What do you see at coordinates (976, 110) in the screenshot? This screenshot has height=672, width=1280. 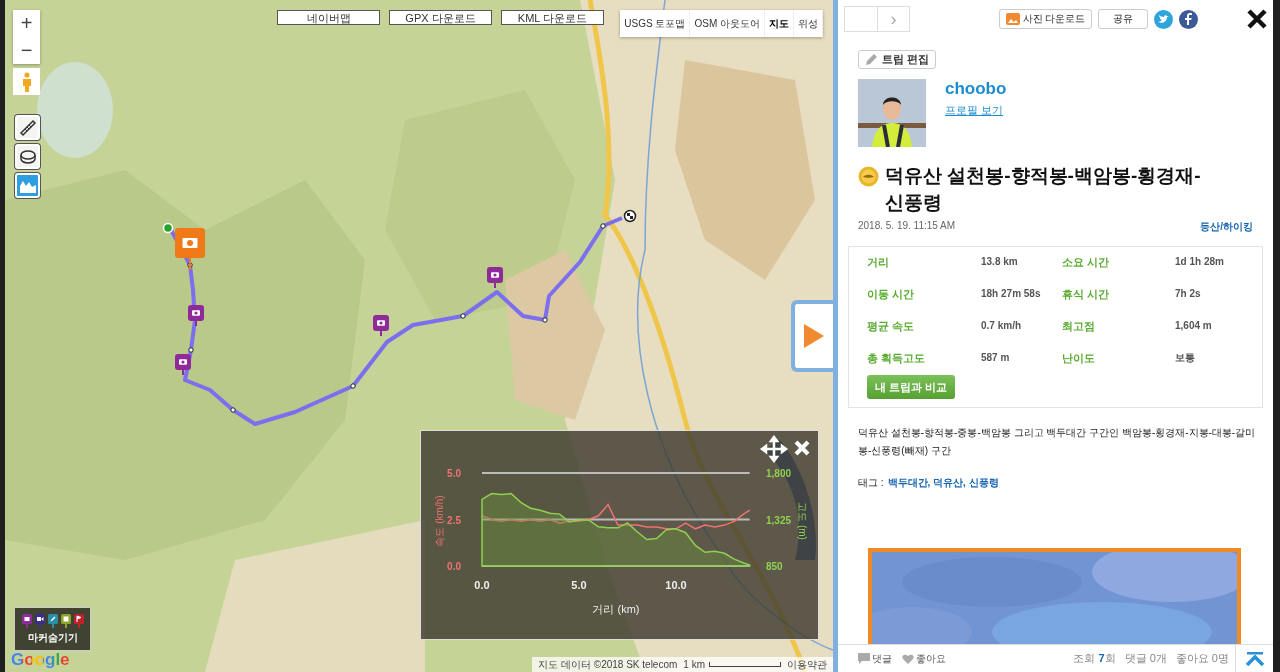 I see `profile-link: 프로필 보기` at bounding box center [976, 110].